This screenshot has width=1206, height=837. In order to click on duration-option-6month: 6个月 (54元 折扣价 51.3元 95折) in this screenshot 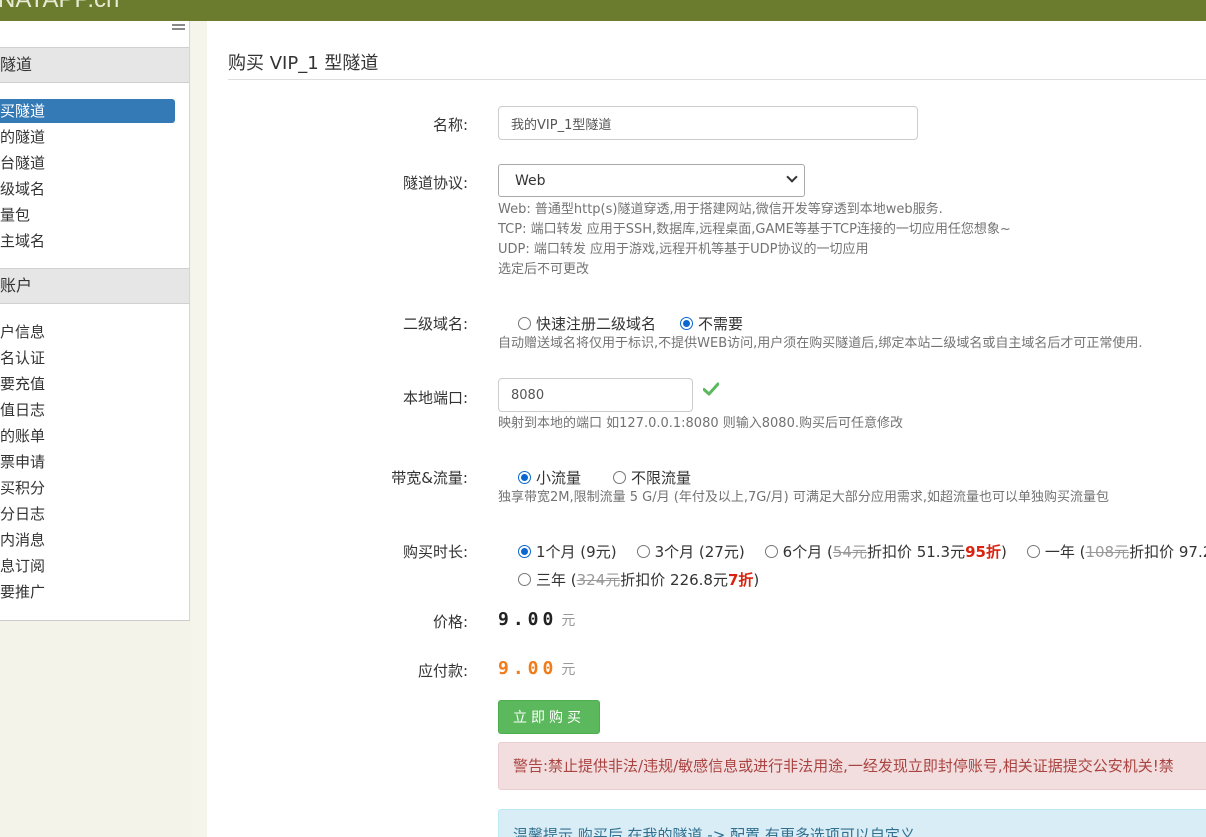, I will do `click(885, 551)`.